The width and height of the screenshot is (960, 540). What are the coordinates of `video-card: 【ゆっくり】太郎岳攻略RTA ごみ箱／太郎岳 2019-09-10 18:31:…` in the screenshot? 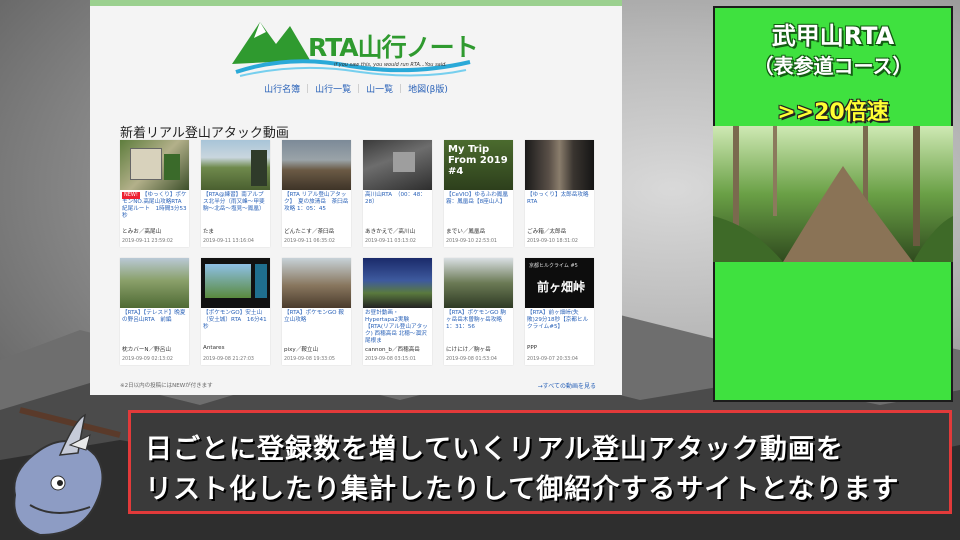 It's located at (559, 193).